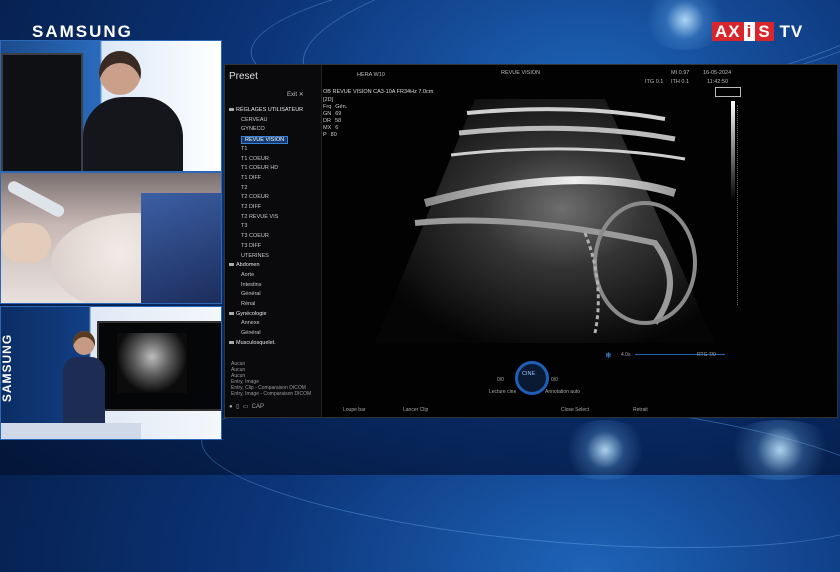 The image size is (840, 572). I want to click on preset-item: T2, so click(244, 188).